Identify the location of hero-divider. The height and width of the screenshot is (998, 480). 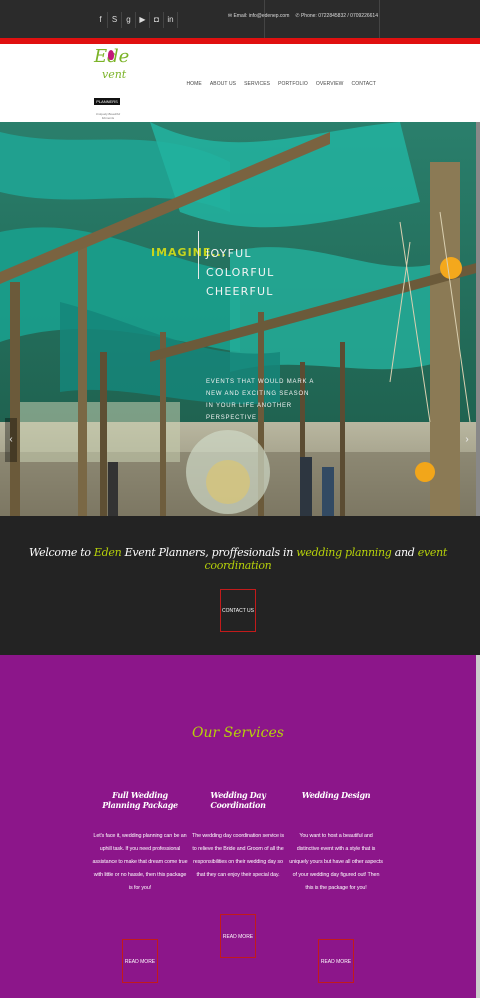
(198, 255).